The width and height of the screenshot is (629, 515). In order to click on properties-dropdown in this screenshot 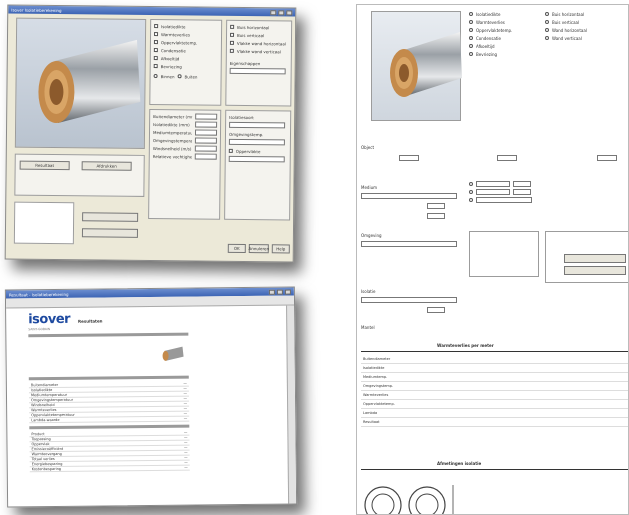, I will do `click(257, 71)`.